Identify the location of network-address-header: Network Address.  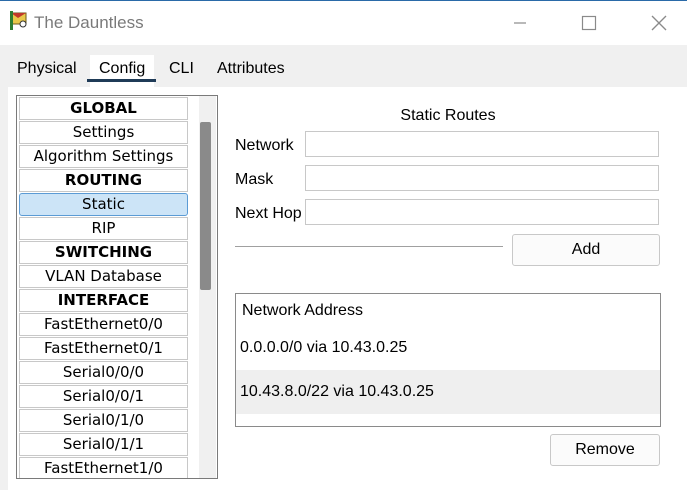
(302, 310).